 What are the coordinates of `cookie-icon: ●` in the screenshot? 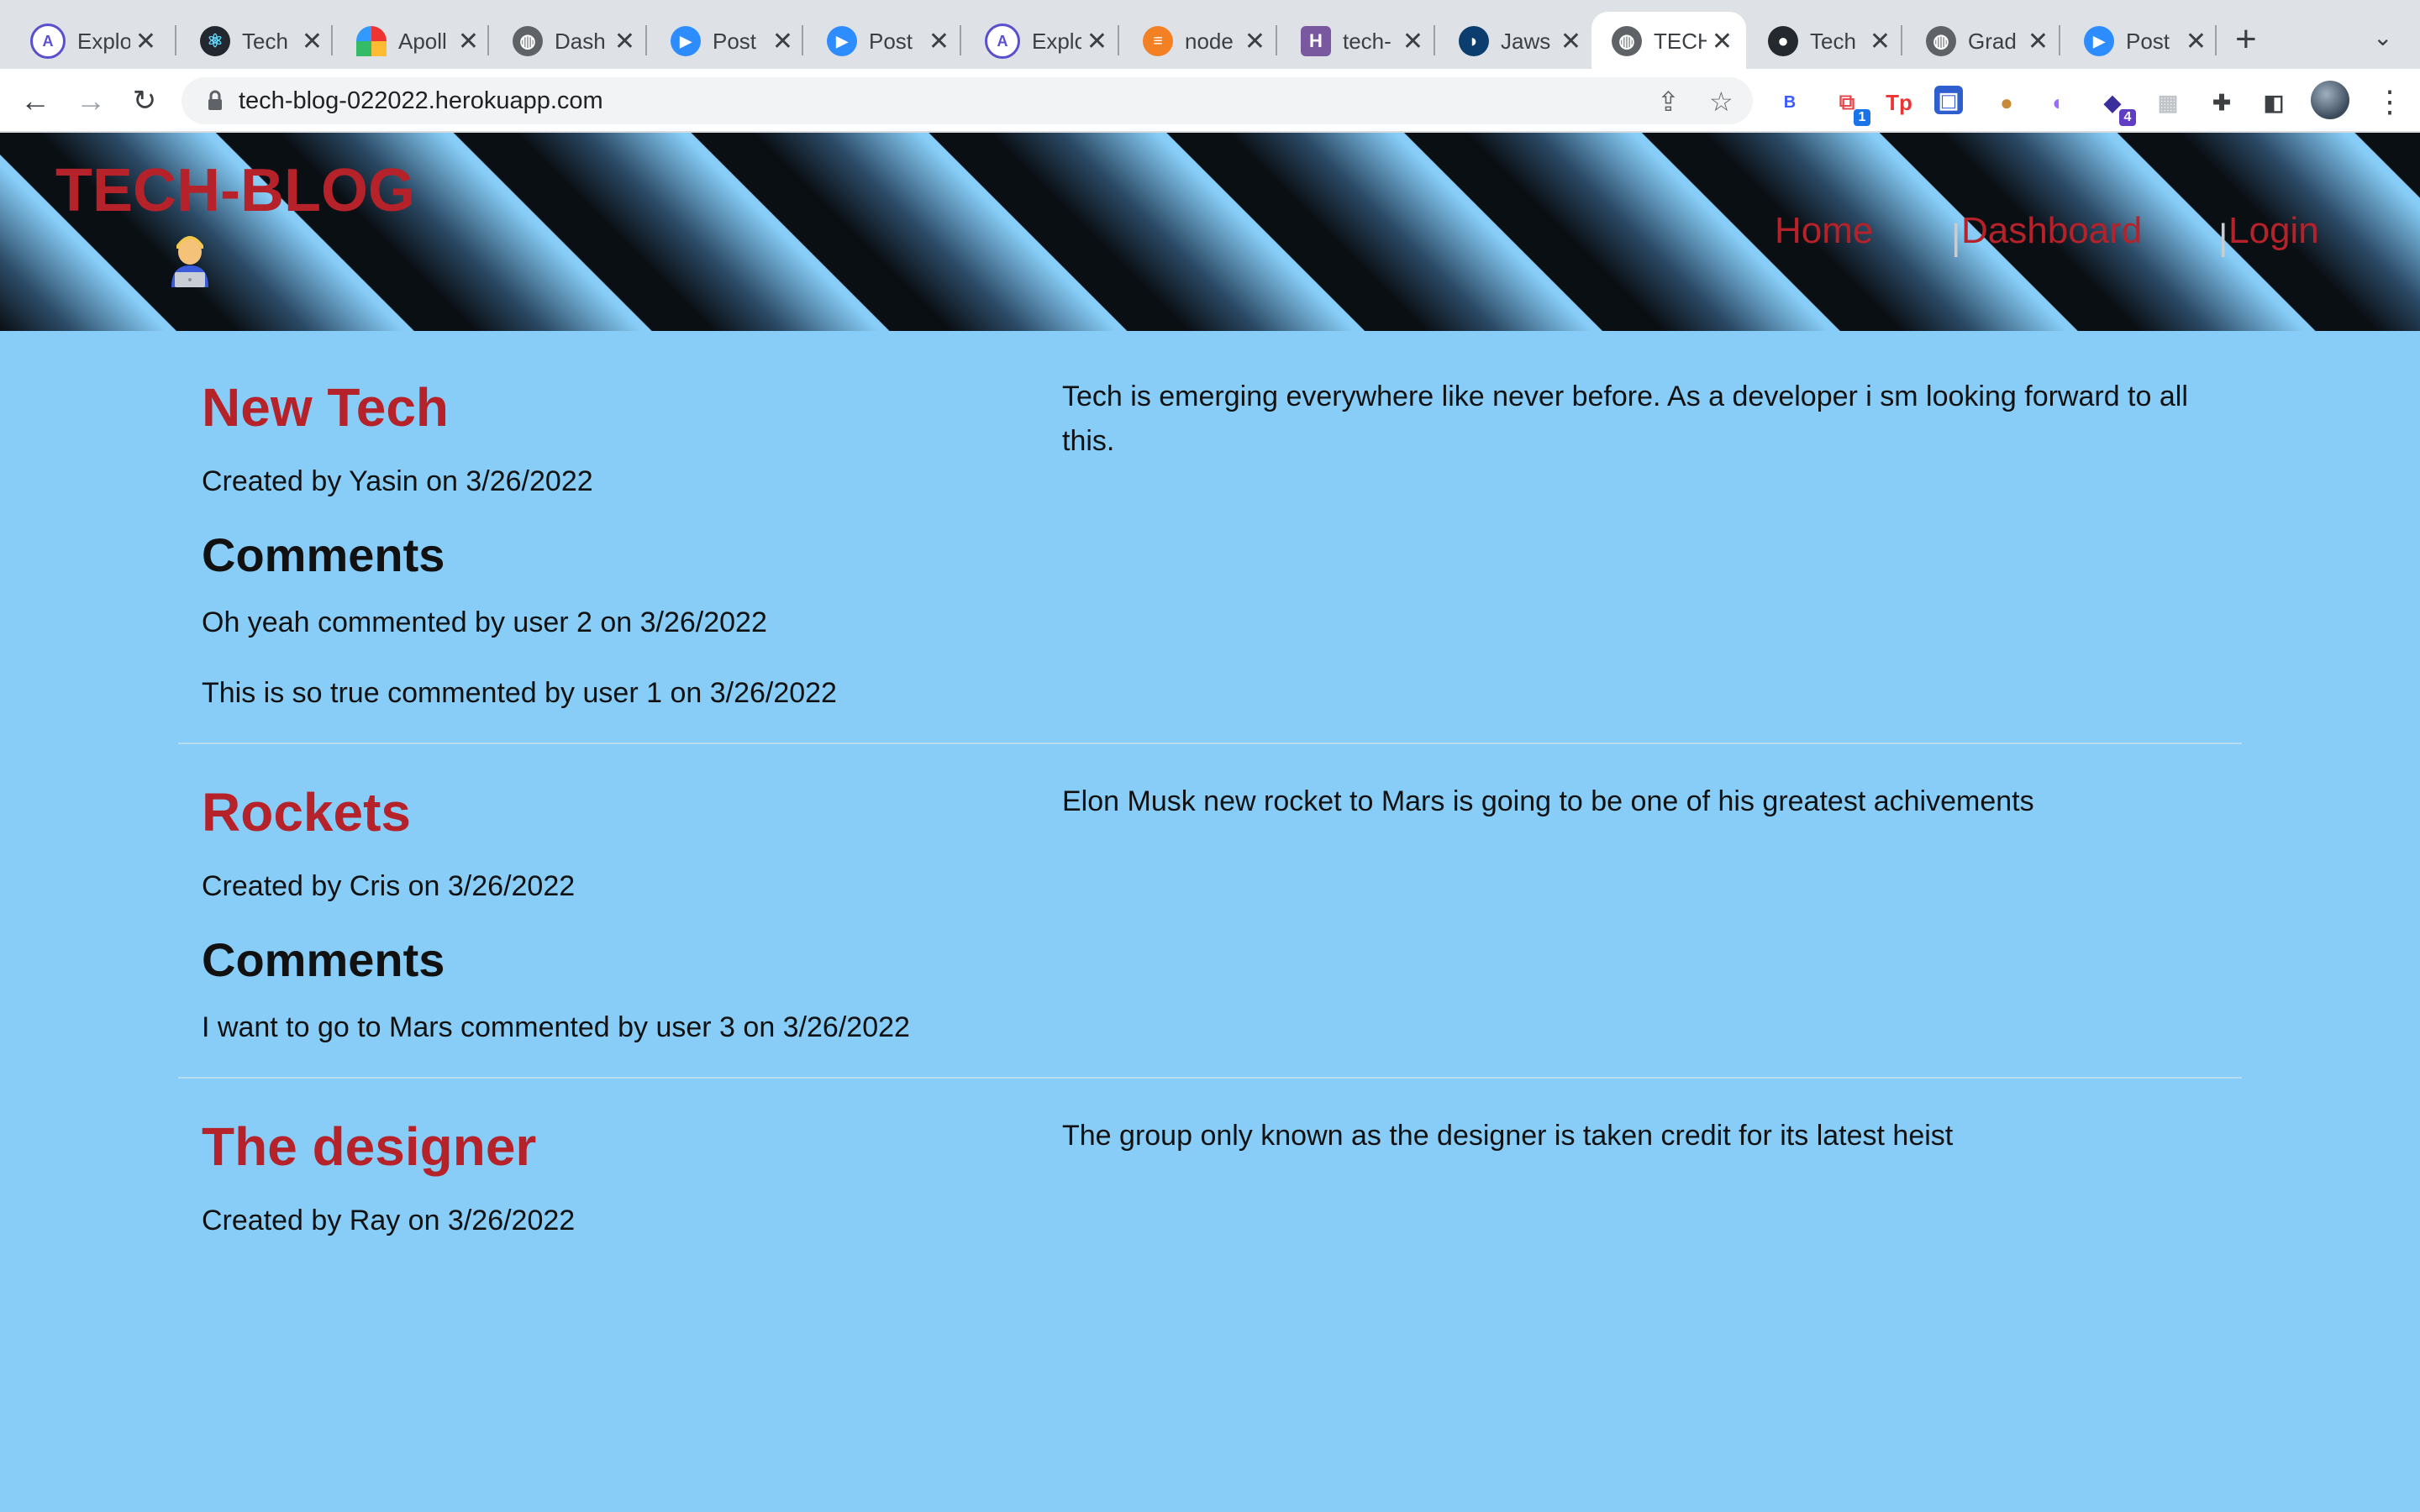 It's located at (2006, 102).